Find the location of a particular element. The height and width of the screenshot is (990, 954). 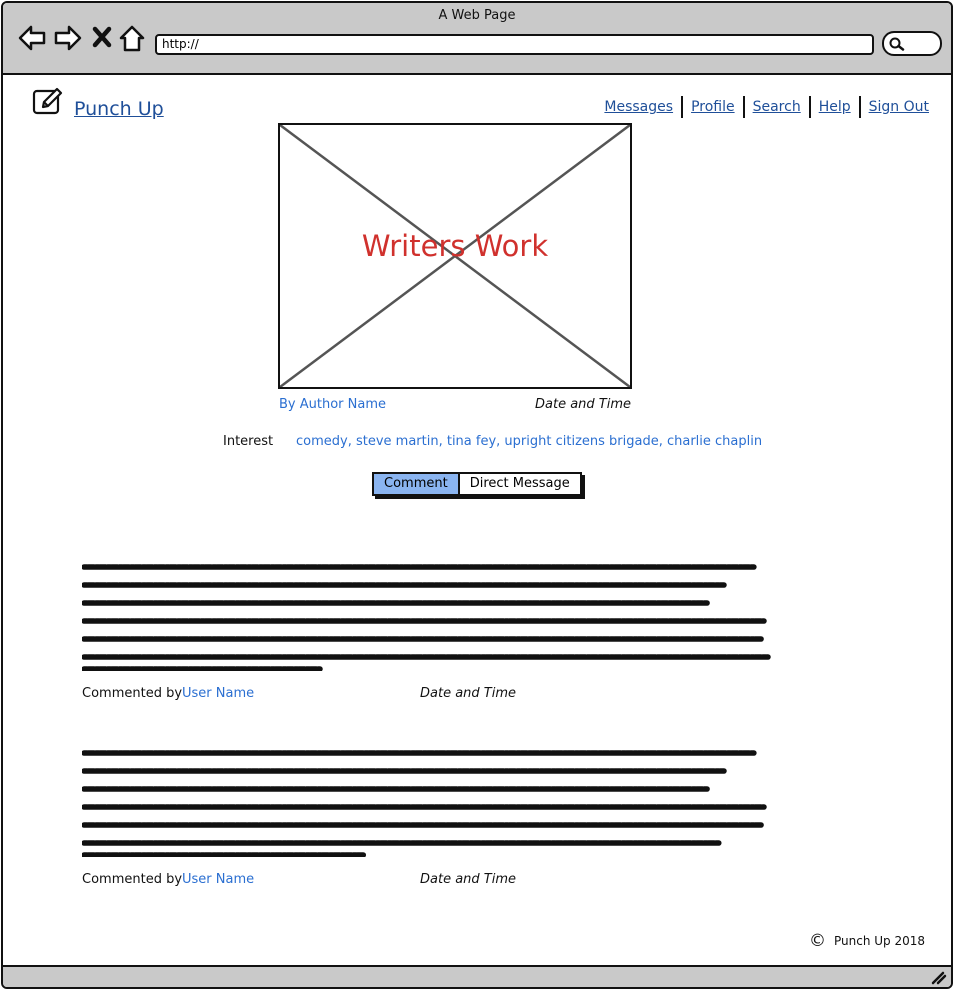

action-button-group: Comment Direct Message is located at coordinates (477, 484).